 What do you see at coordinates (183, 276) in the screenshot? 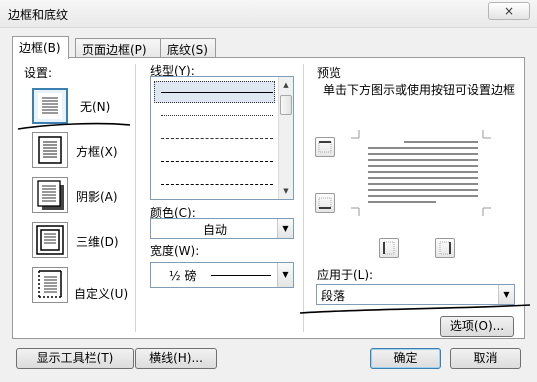
I see `width-value: ½ 磅` at bounding box center [183, 276].